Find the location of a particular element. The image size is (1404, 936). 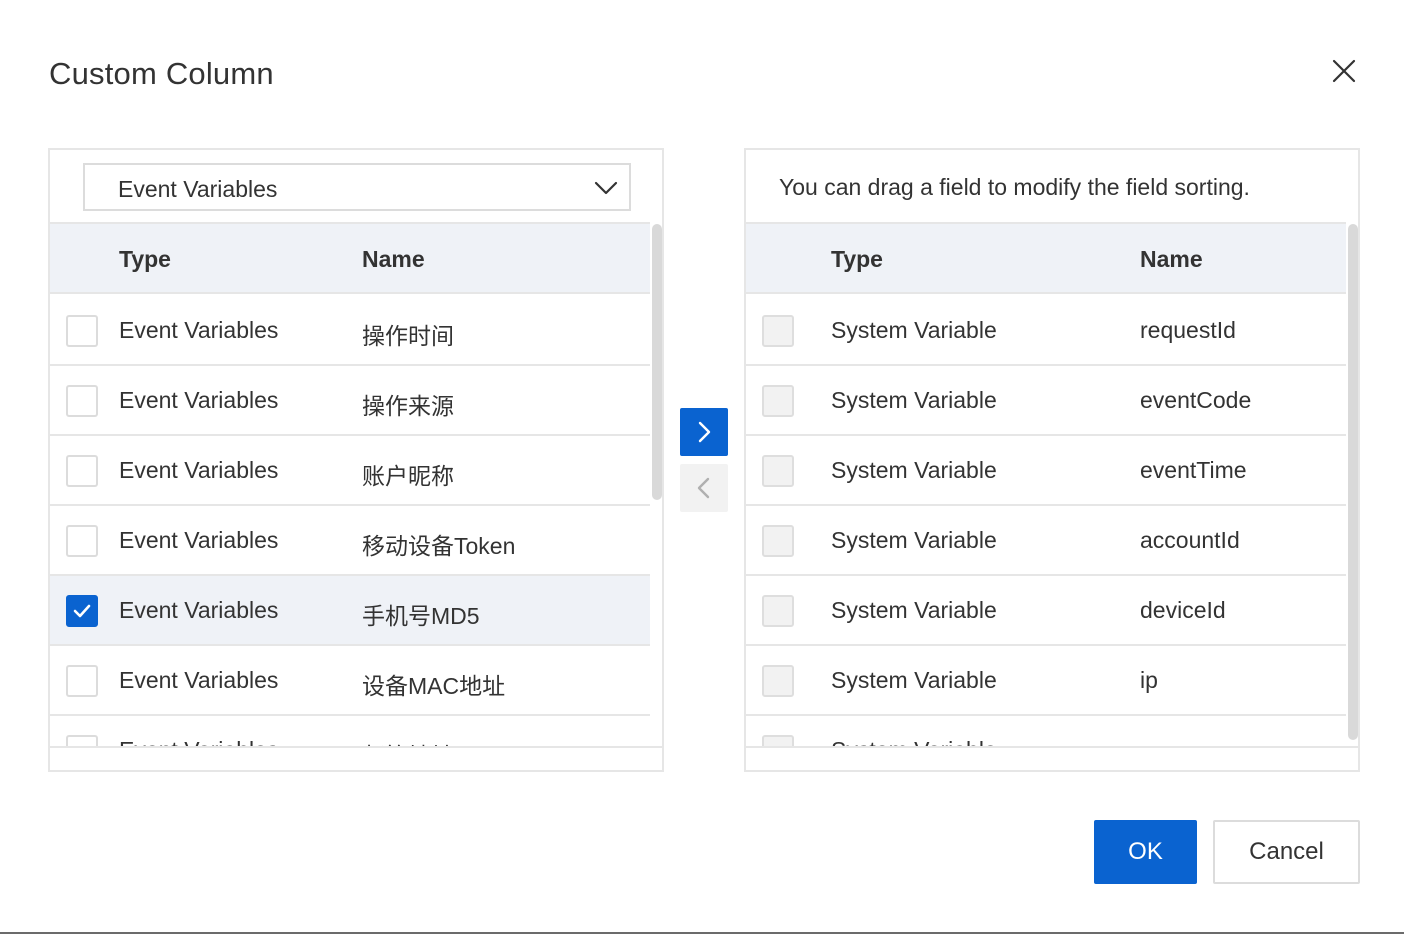

row-name: ip is located at coordinates (1149, 680).